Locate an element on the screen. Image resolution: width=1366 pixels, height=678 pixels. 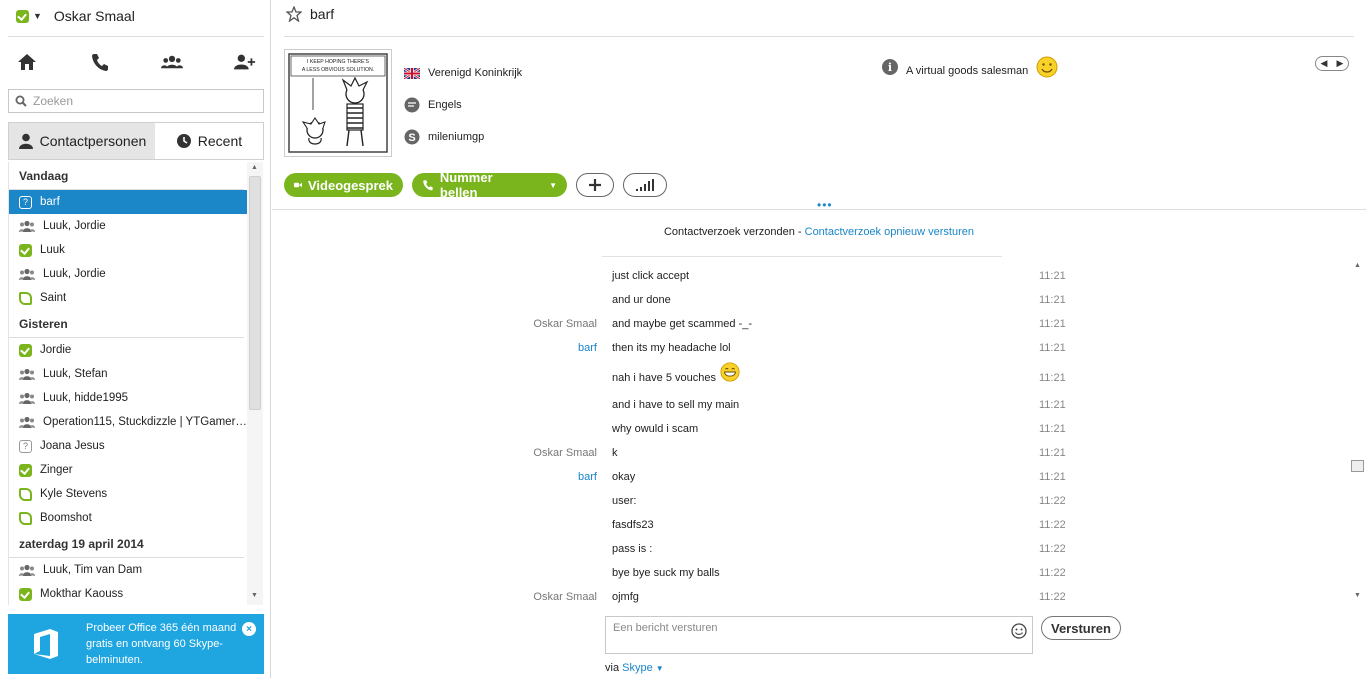
message-time: 11:22 is located at coordinates (1052, 525).